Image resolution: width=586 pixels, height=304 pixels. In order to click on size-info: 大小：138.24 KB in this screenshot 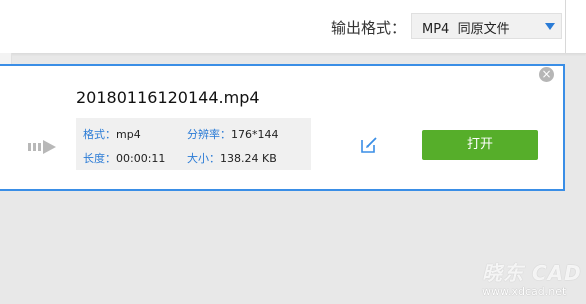, I will do `click(232, 158)`.